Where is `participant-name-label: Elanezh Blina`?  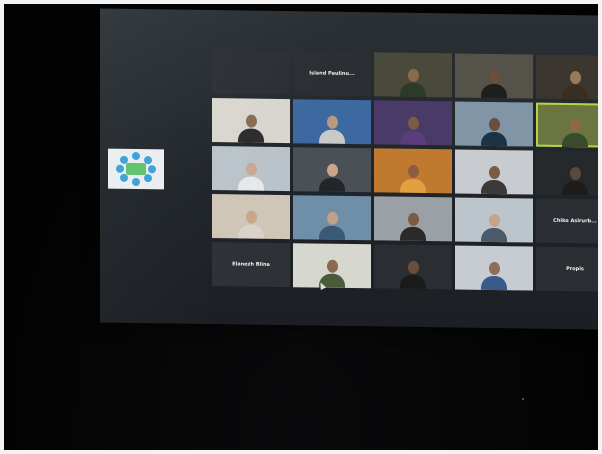
participant-name-label: Elanezh Blina is located at coordinates (251, 264).